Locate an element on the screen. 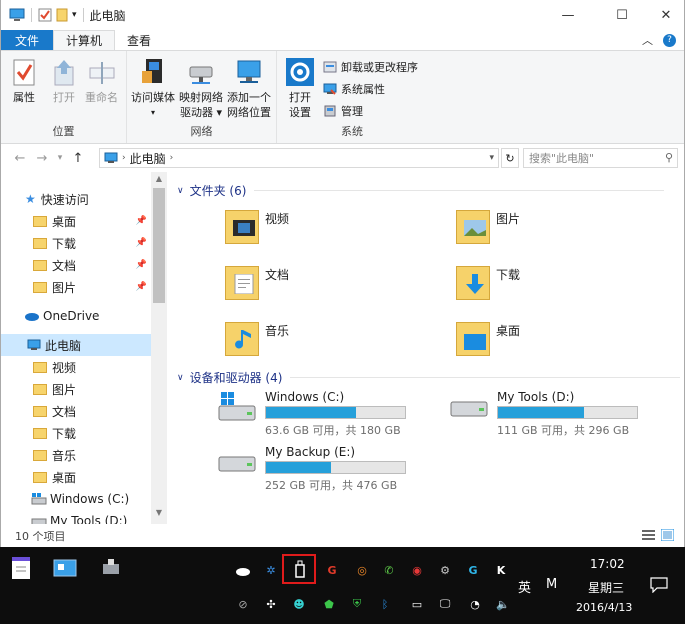 Image resolution: width=685 pixels, height=624 pixels. back-arrow-icon: ← is located at coordinates (20, 158).